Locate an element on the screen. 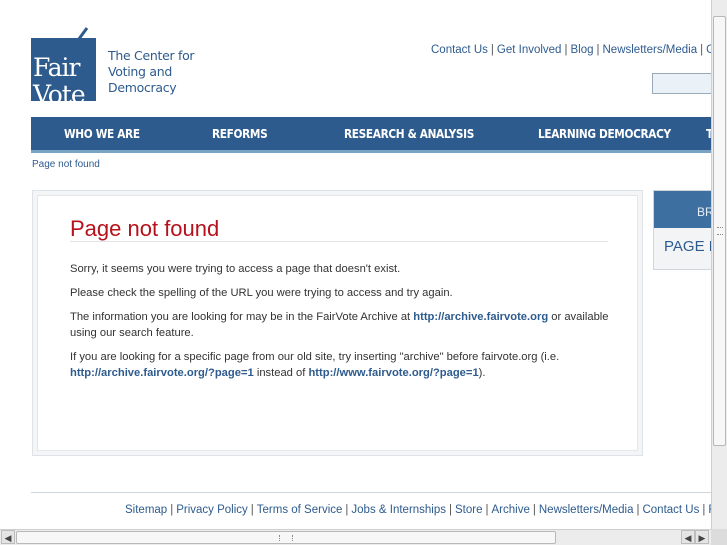 This screenshot has height=545, width=727. text: instead of is located at coordinates (281, 372).